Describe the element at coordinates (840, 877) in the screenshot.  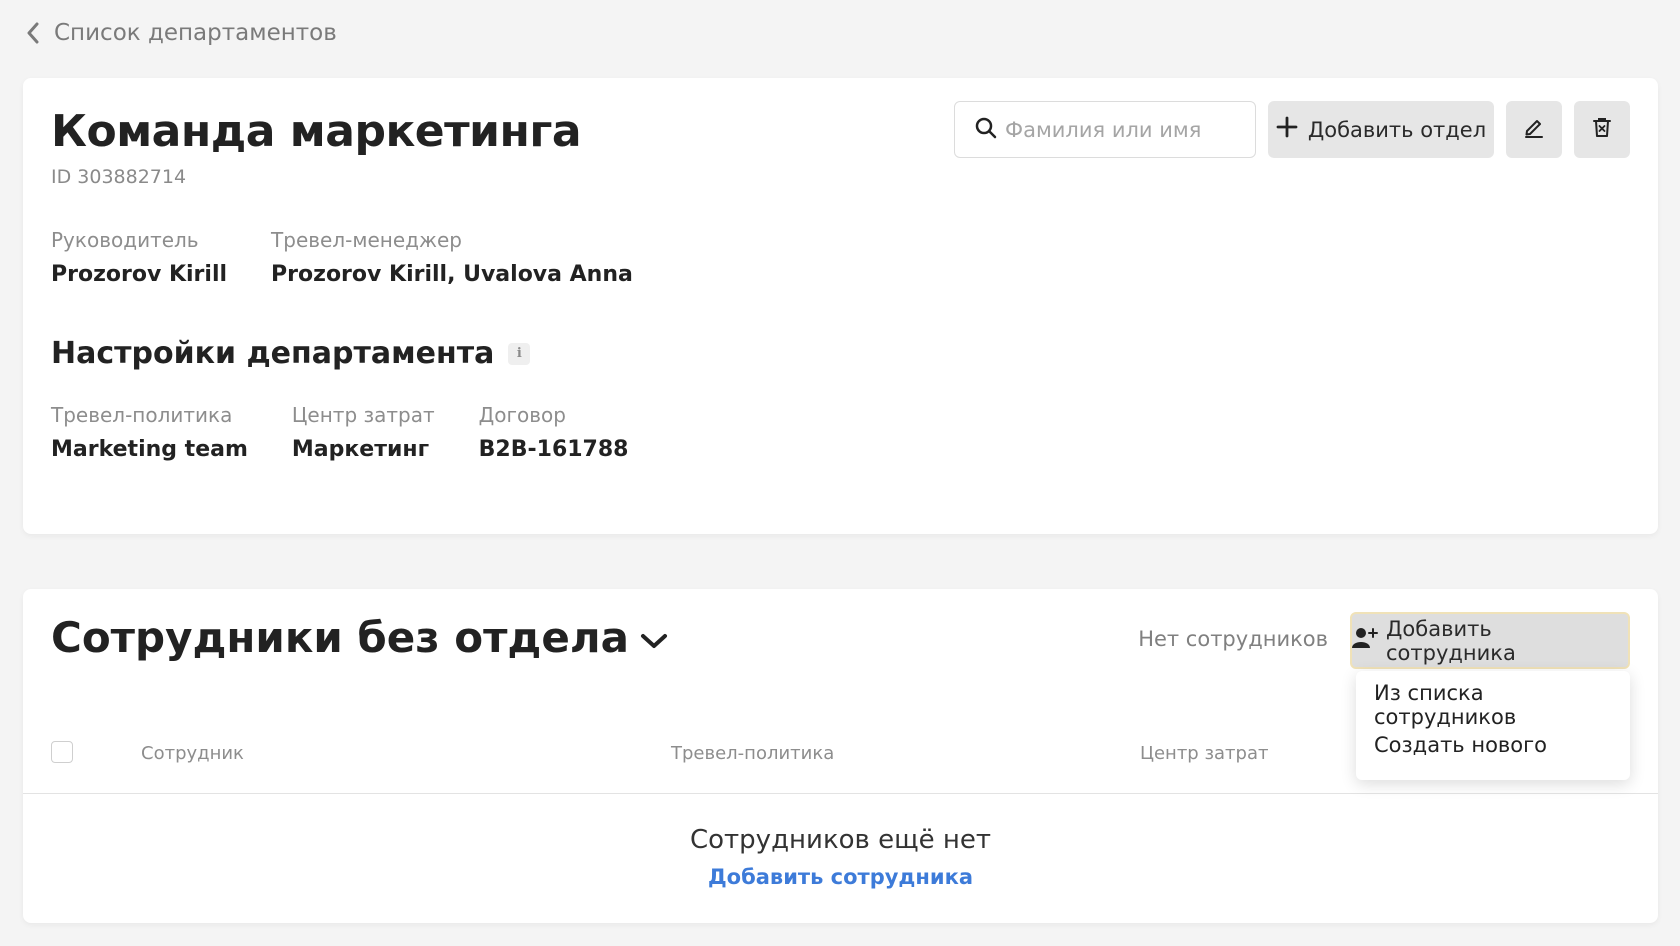
I see `empty-add-employee-link: Добавить сотрудника` at that location.